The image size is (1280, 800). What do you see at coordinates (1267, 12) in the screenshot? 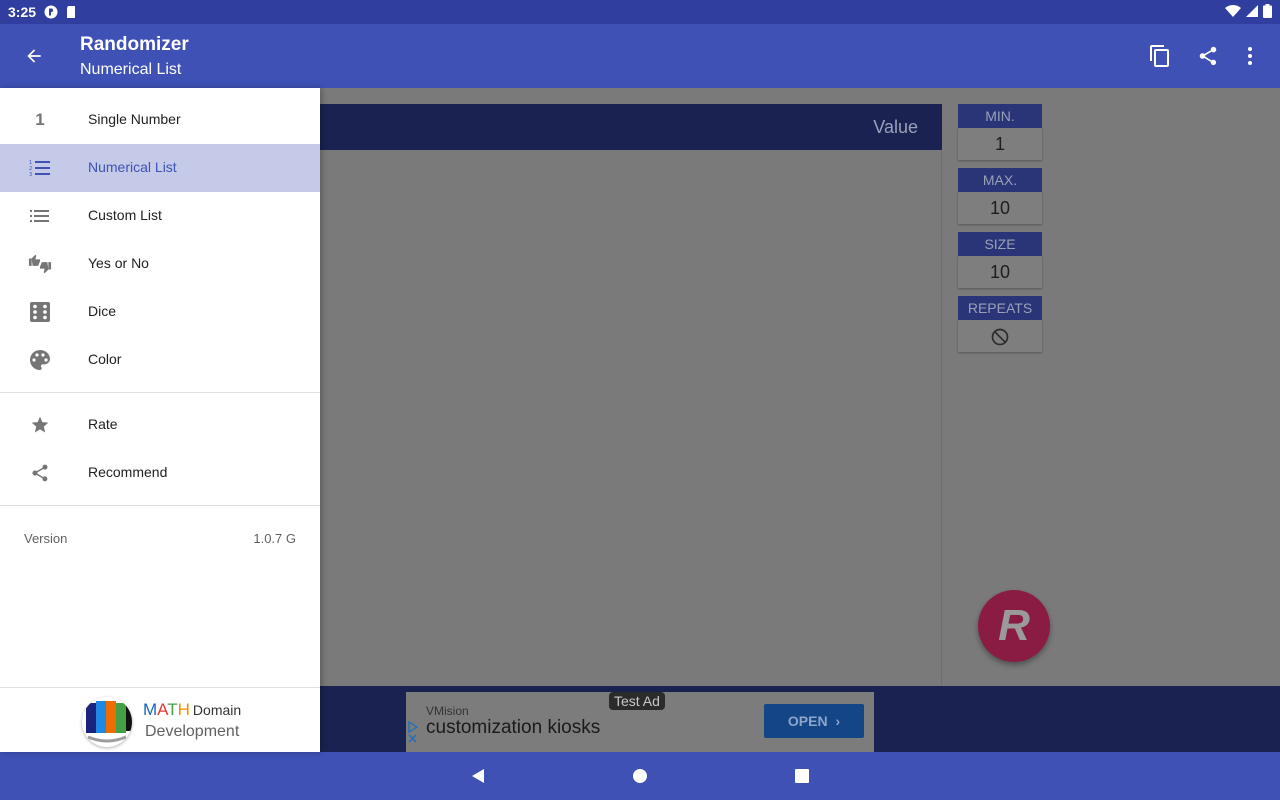
I see `battery-icon` at bounding box center [1267, 12].